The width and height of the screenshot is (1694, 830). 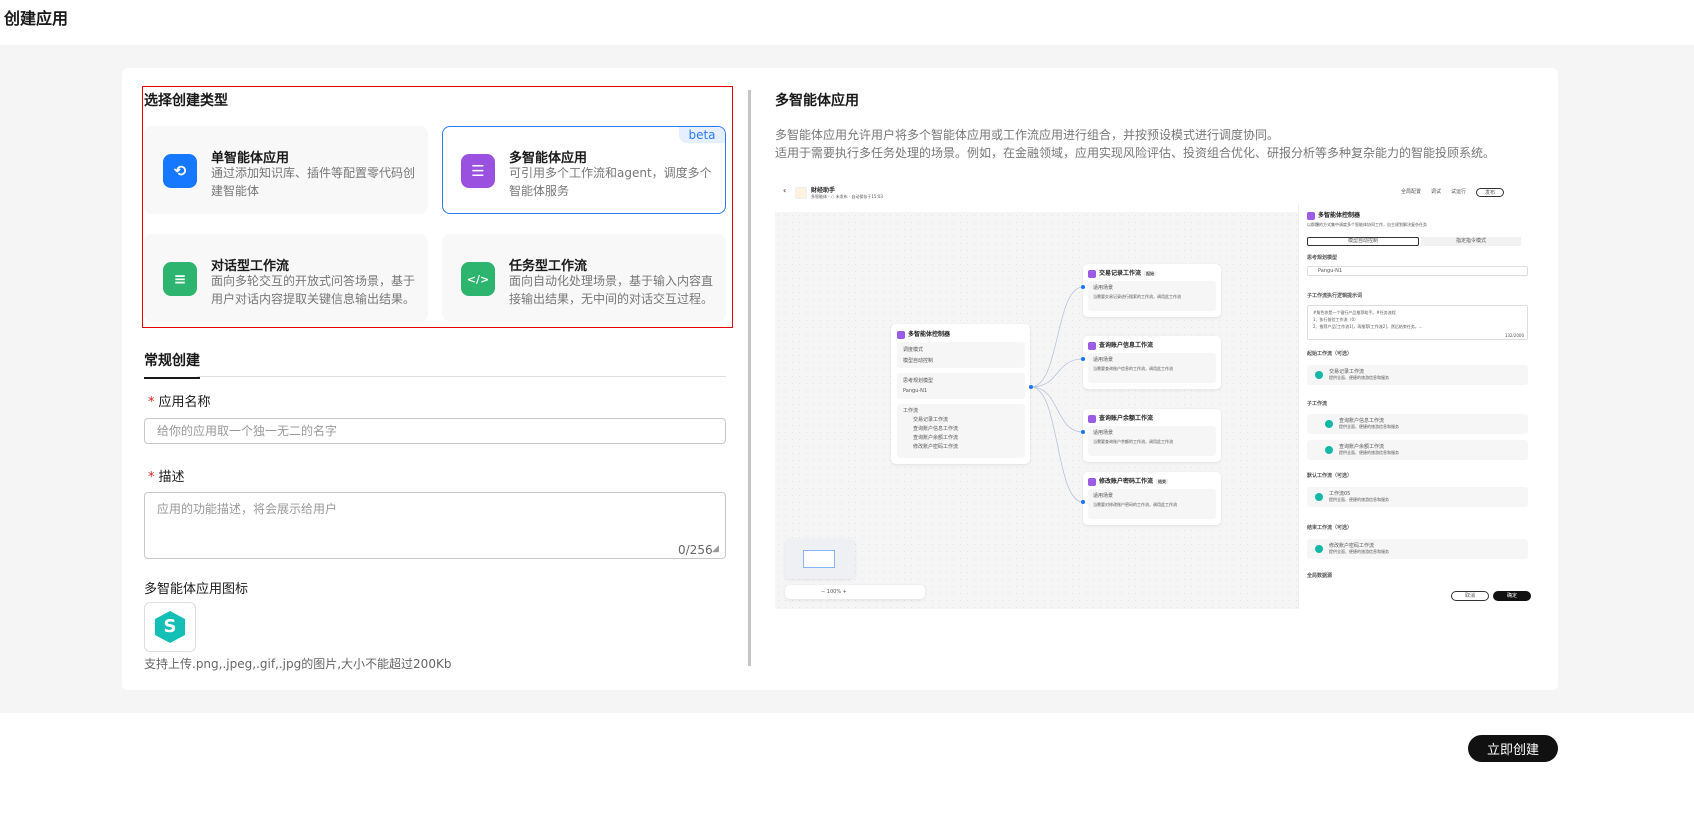 I want to click on workflow-node: 查询账户信息工作流 适用场景当需要查询账户信息的工作流，调用此工作流, so click(x=1152, y=362).